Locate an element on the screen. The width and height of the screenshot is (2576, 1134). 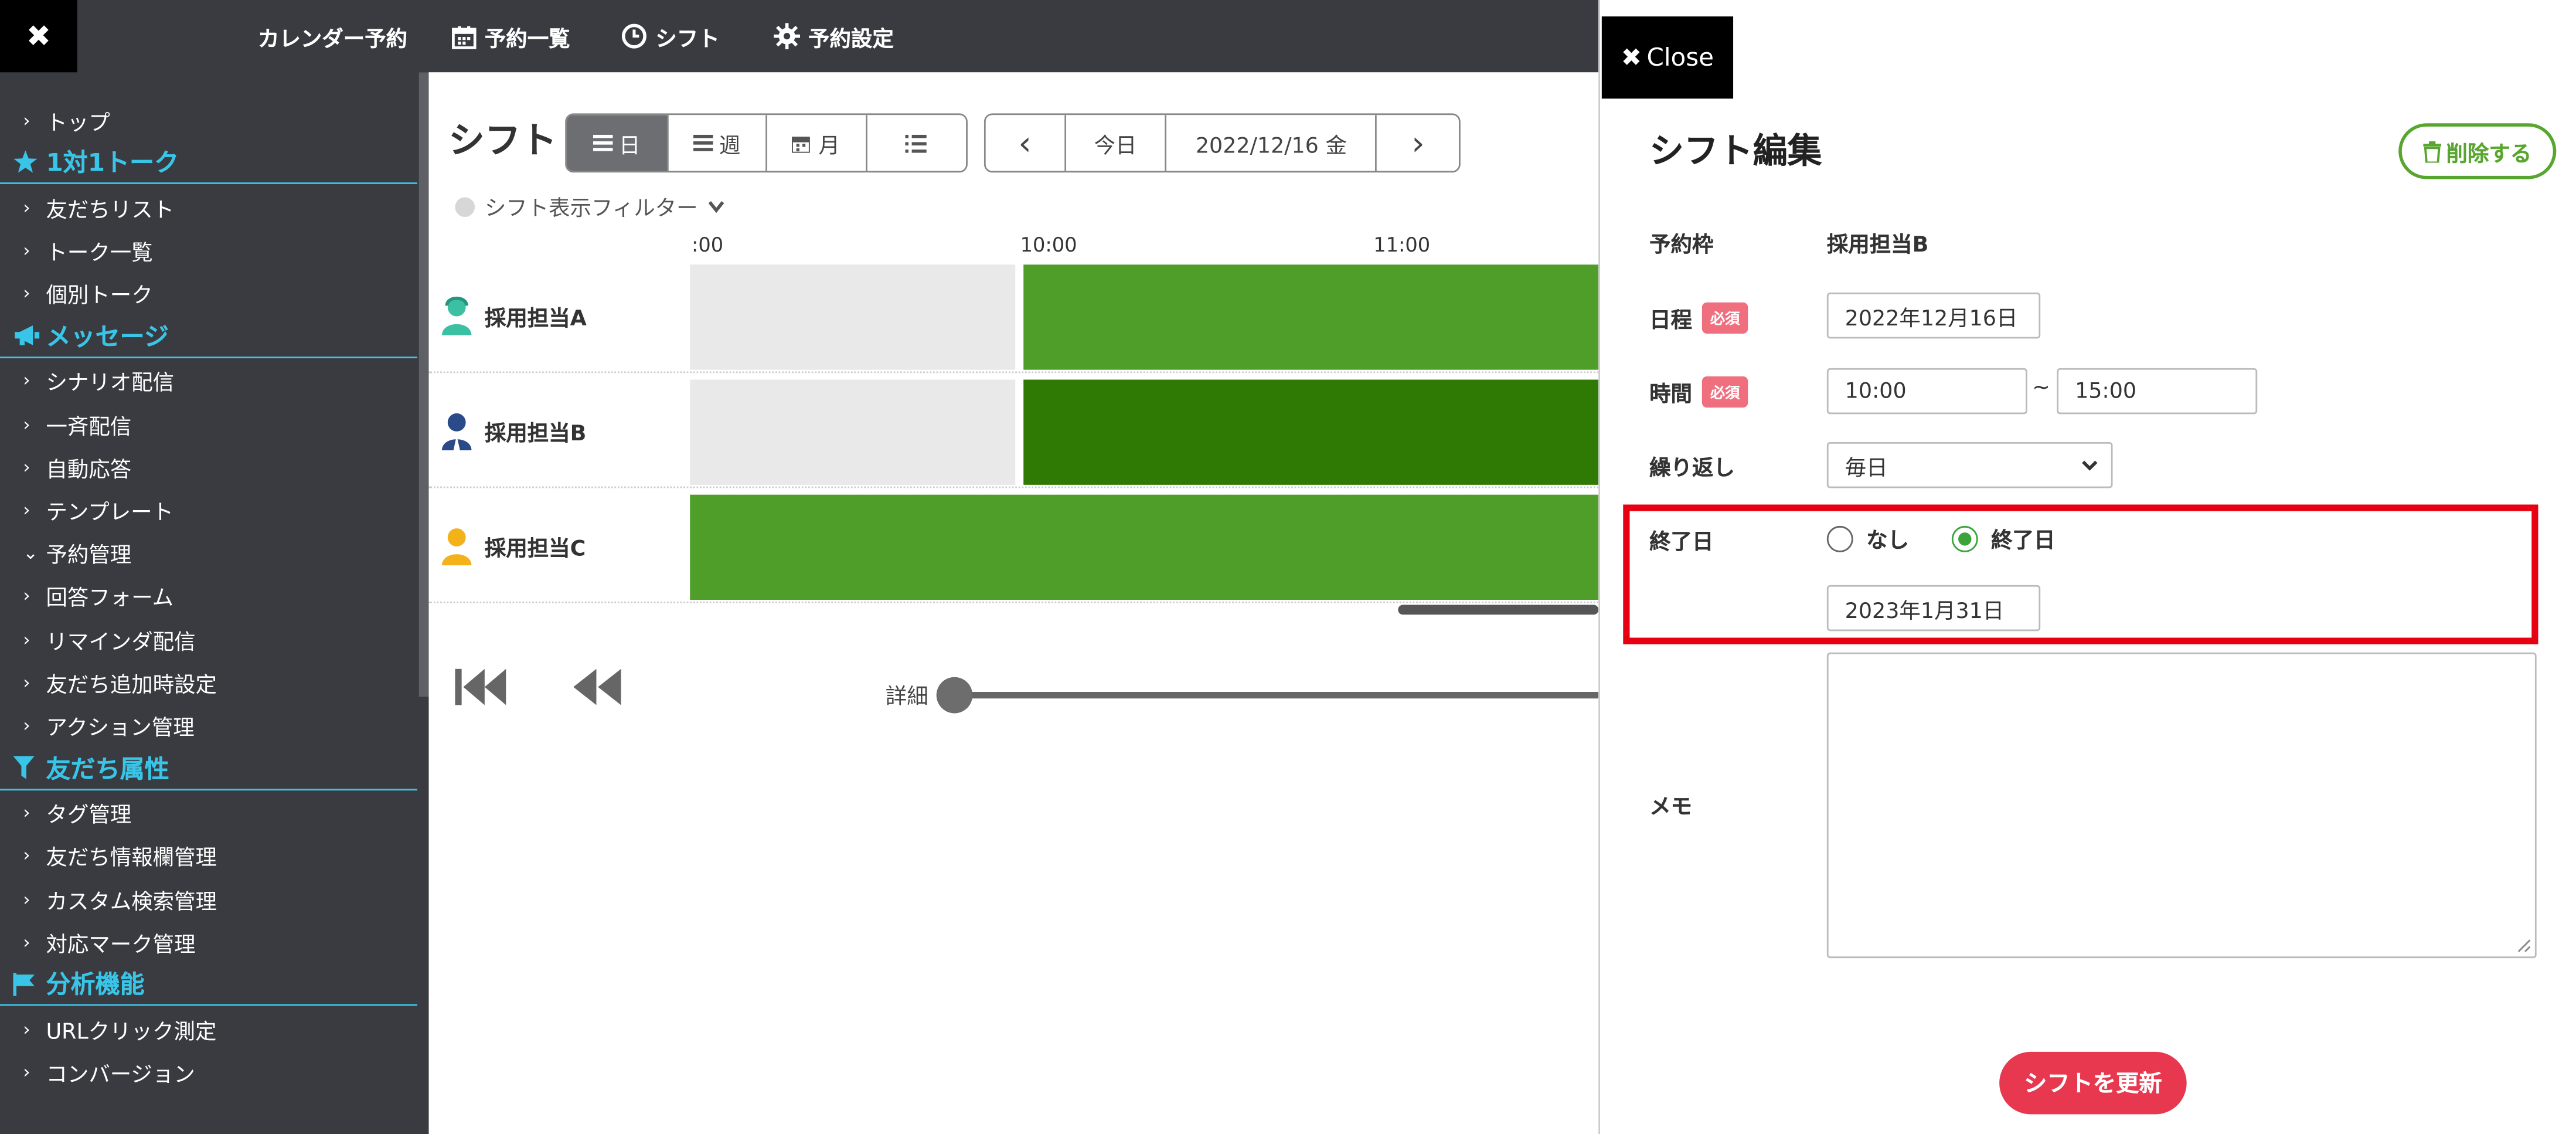
sidebar-item-label: トップ is located at coordinates (78, 123).